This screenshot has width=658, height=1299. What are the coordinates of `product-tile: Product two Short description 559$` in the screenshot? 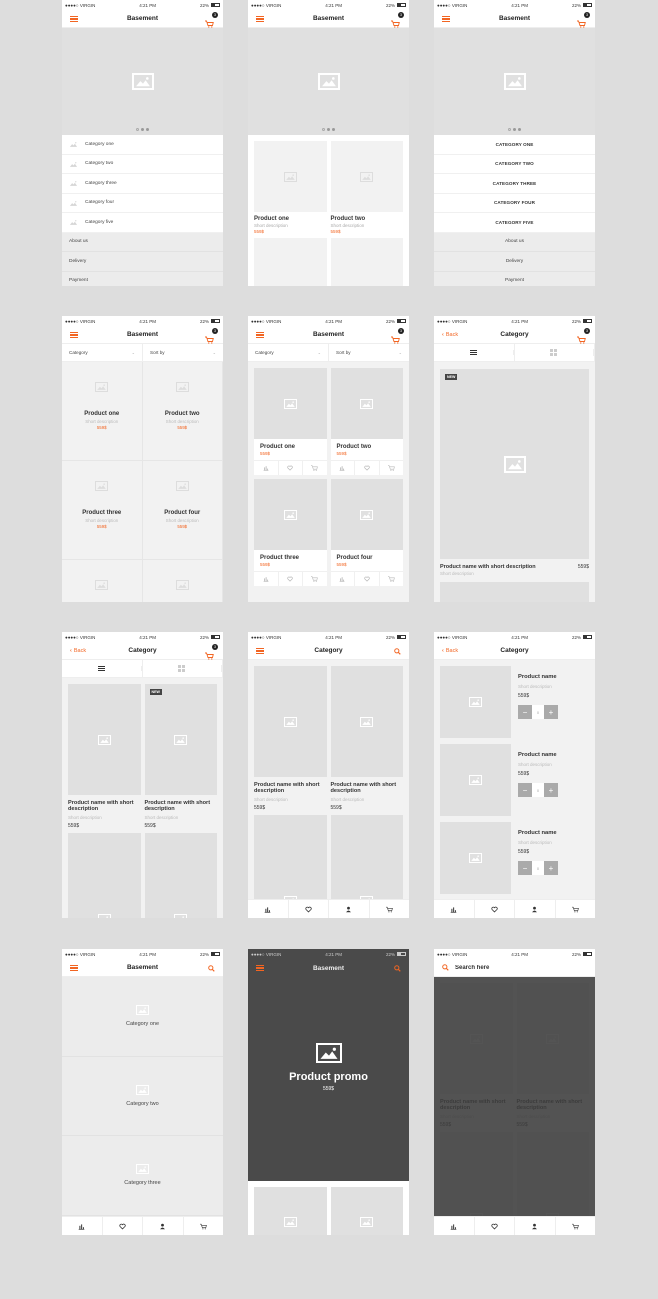 It's located at (182, 411).